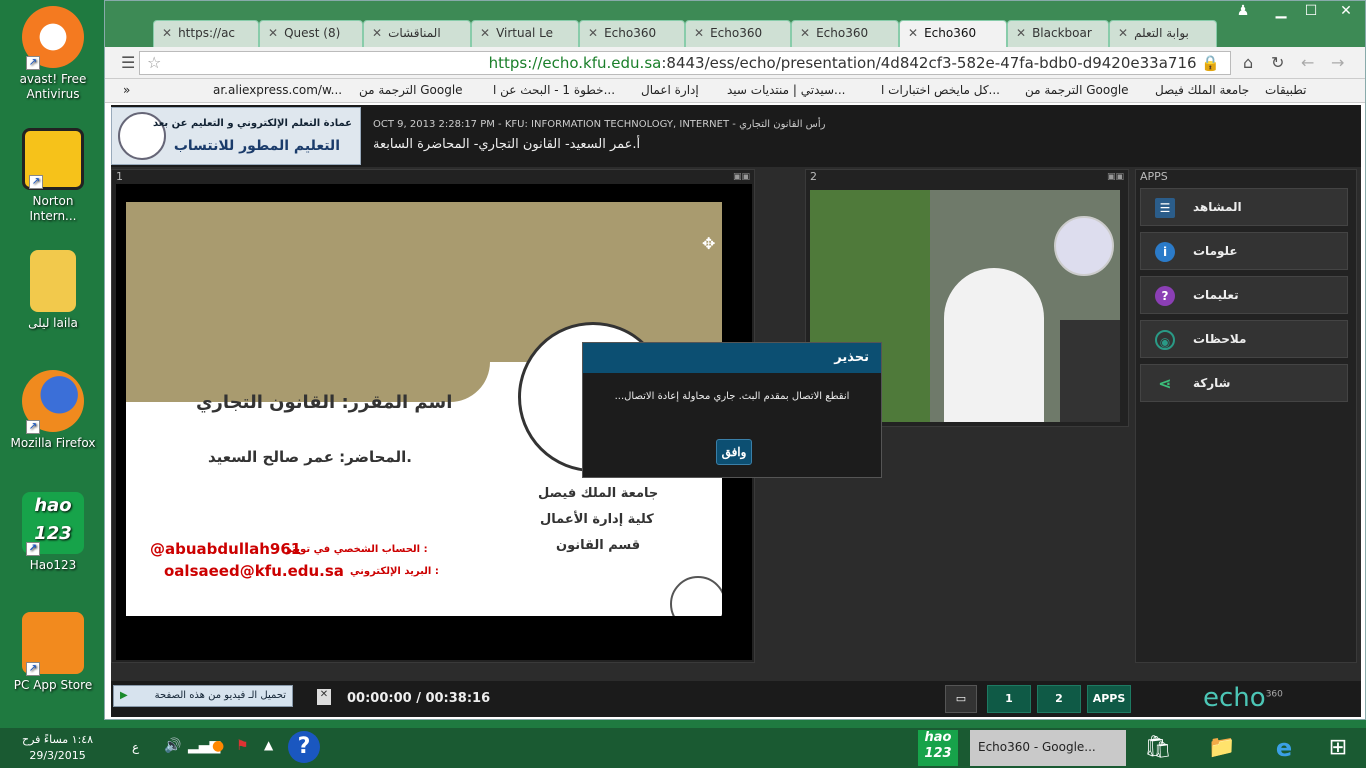  Describe the element at coordinates (1210, 63) in the screenshot. I see `lock-icon: 🔒` at that location.